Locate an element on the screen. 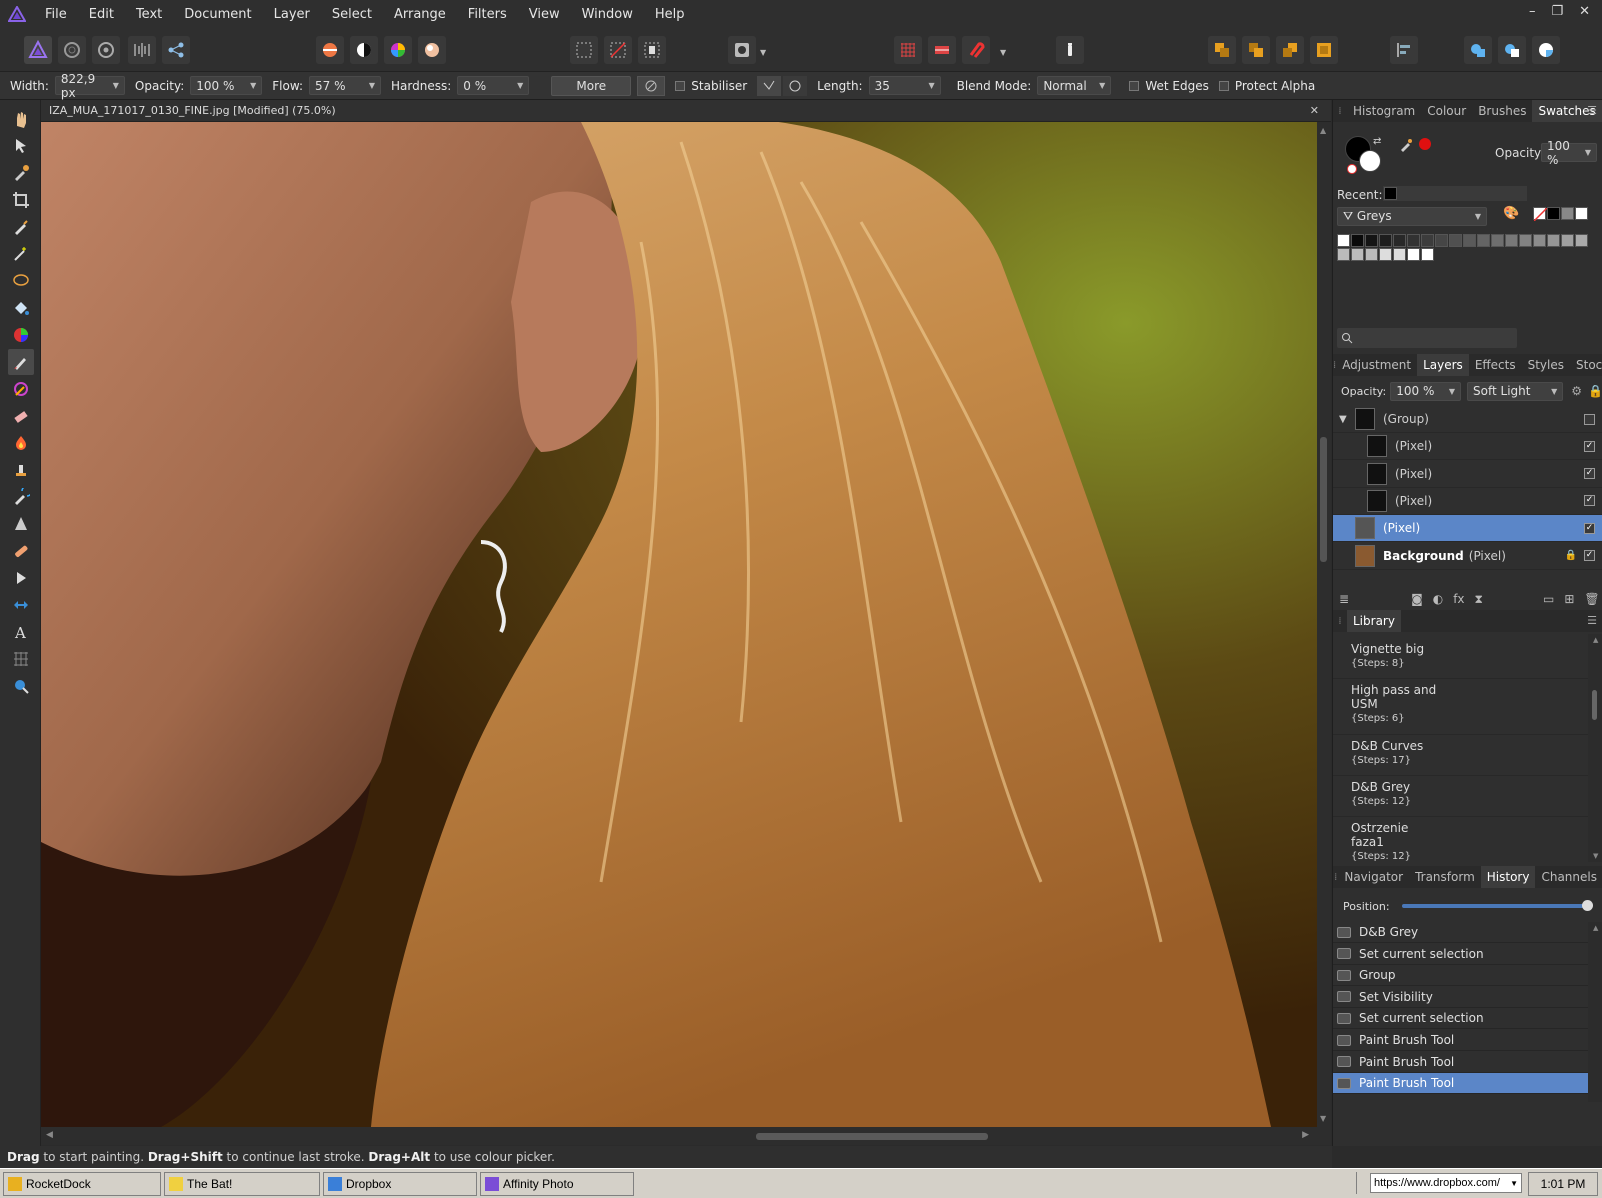 This screenshot has height=1198, width=1602. flow-field: 57 % ▼ is located at coordinates (345, 85).